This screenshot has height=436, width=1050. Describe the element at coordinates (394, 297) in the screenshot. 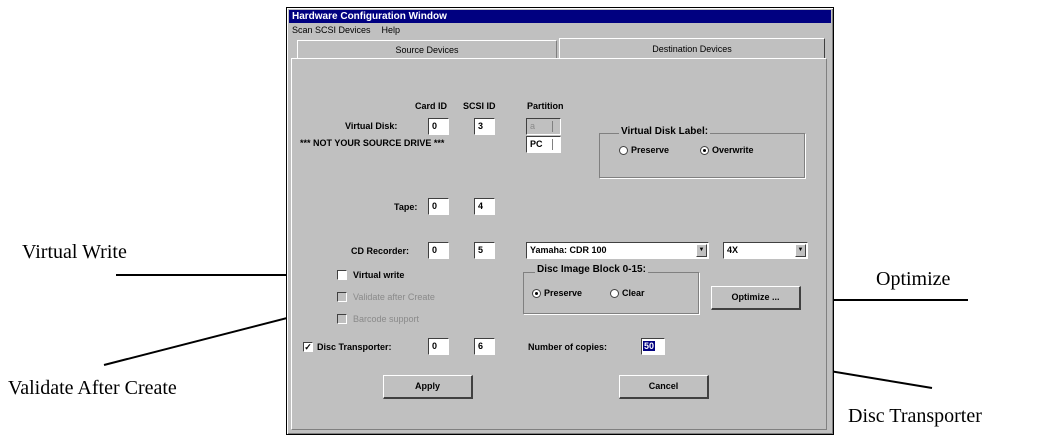

I see `validate-after-create-label: Validate after Create` at that location.